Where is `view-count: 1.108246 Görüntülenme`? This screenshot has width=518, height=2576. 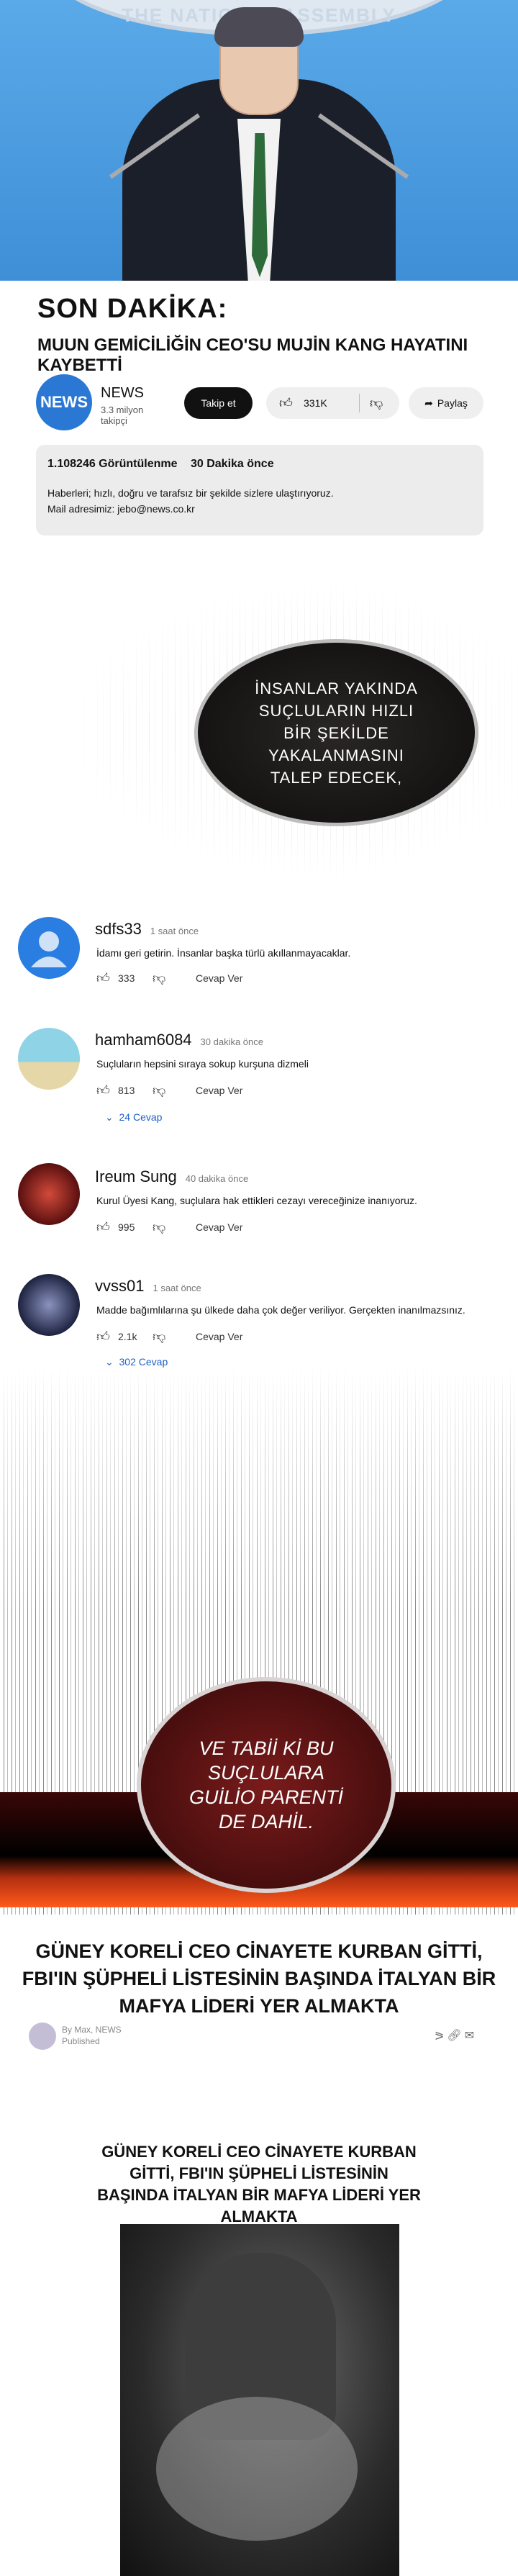 view-count: 1.108246 Görüntülenme is located at coordinates (112, 464).